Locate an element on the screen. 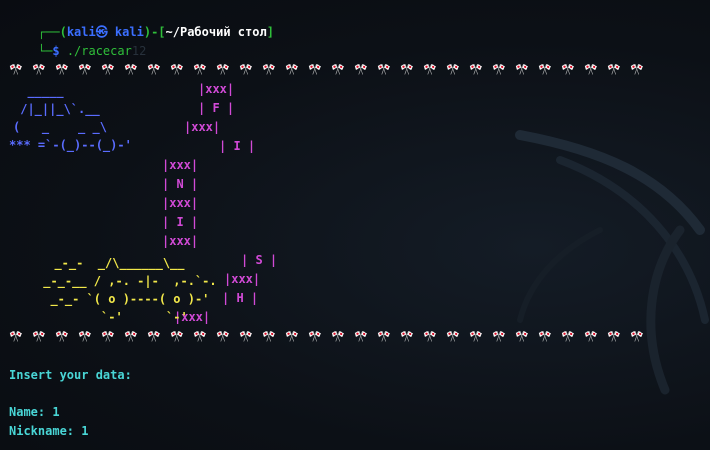 This screenshot has height=450, width=710. typed-command: ./racecar is located at coordinates (99, 51).